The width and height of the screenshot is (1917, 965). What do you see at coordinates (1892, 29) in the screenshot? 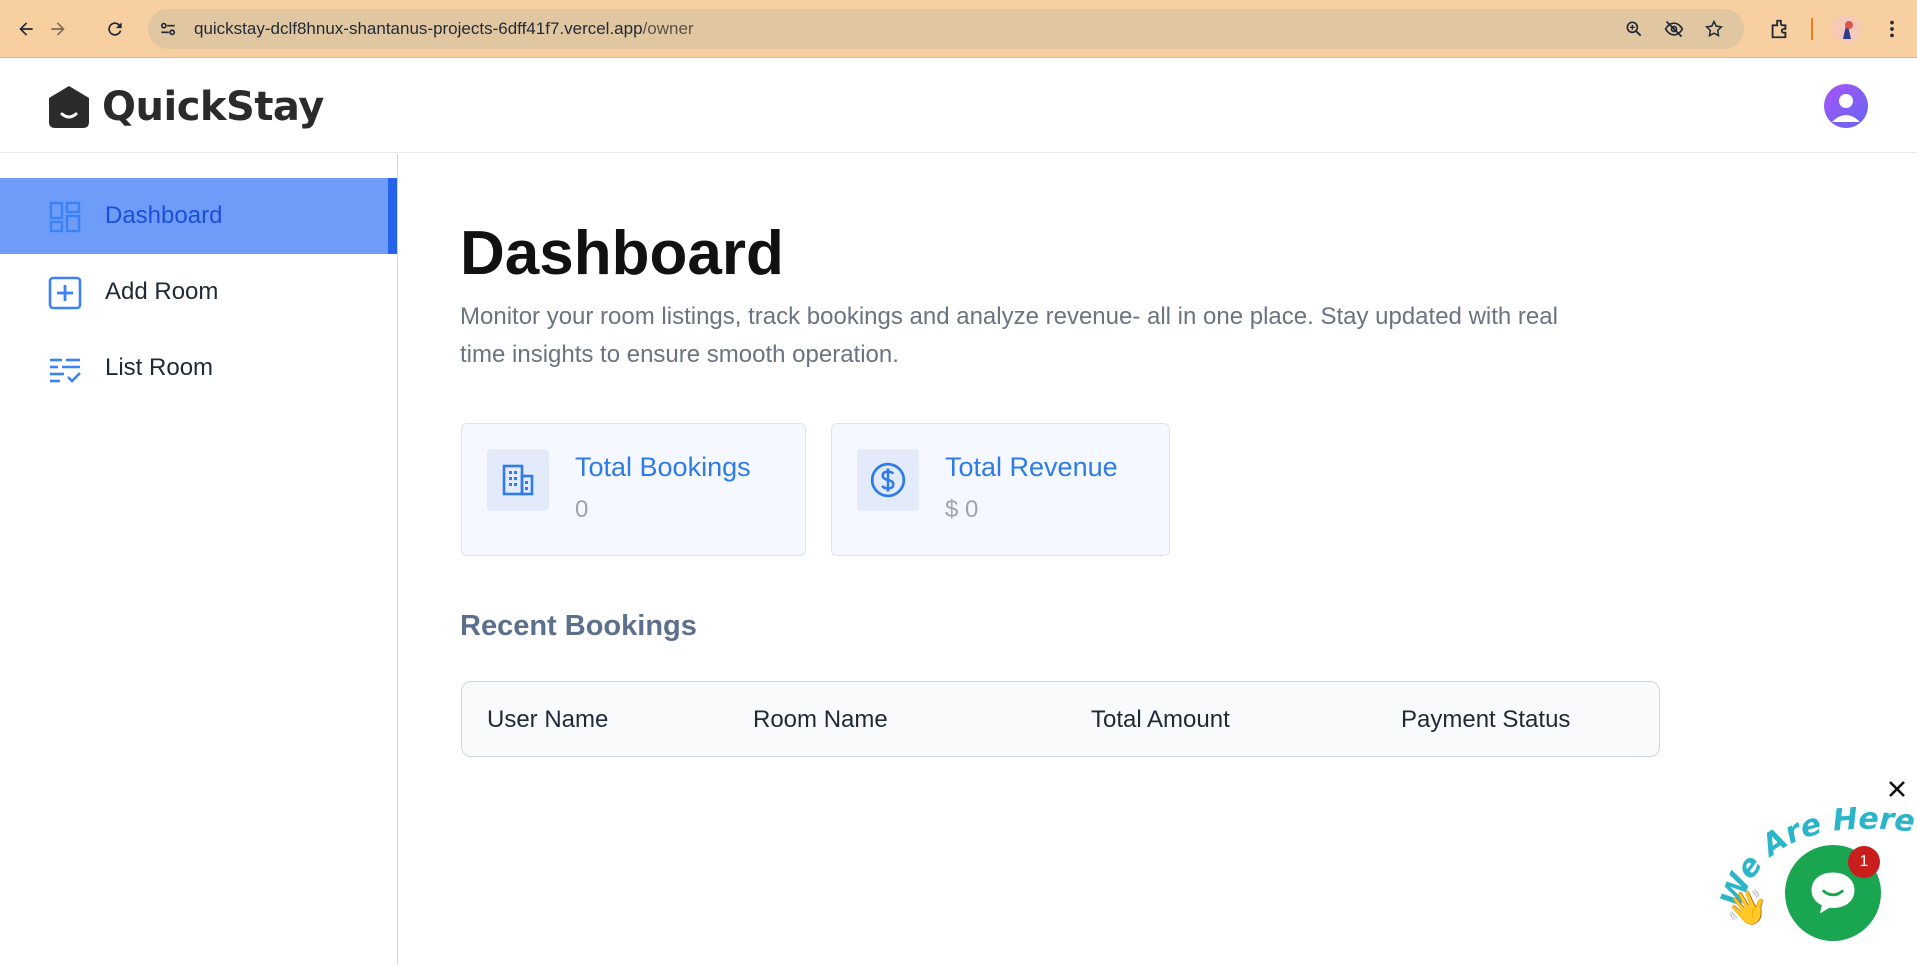
I see `more-icon` at bounding box center [1892, 29].